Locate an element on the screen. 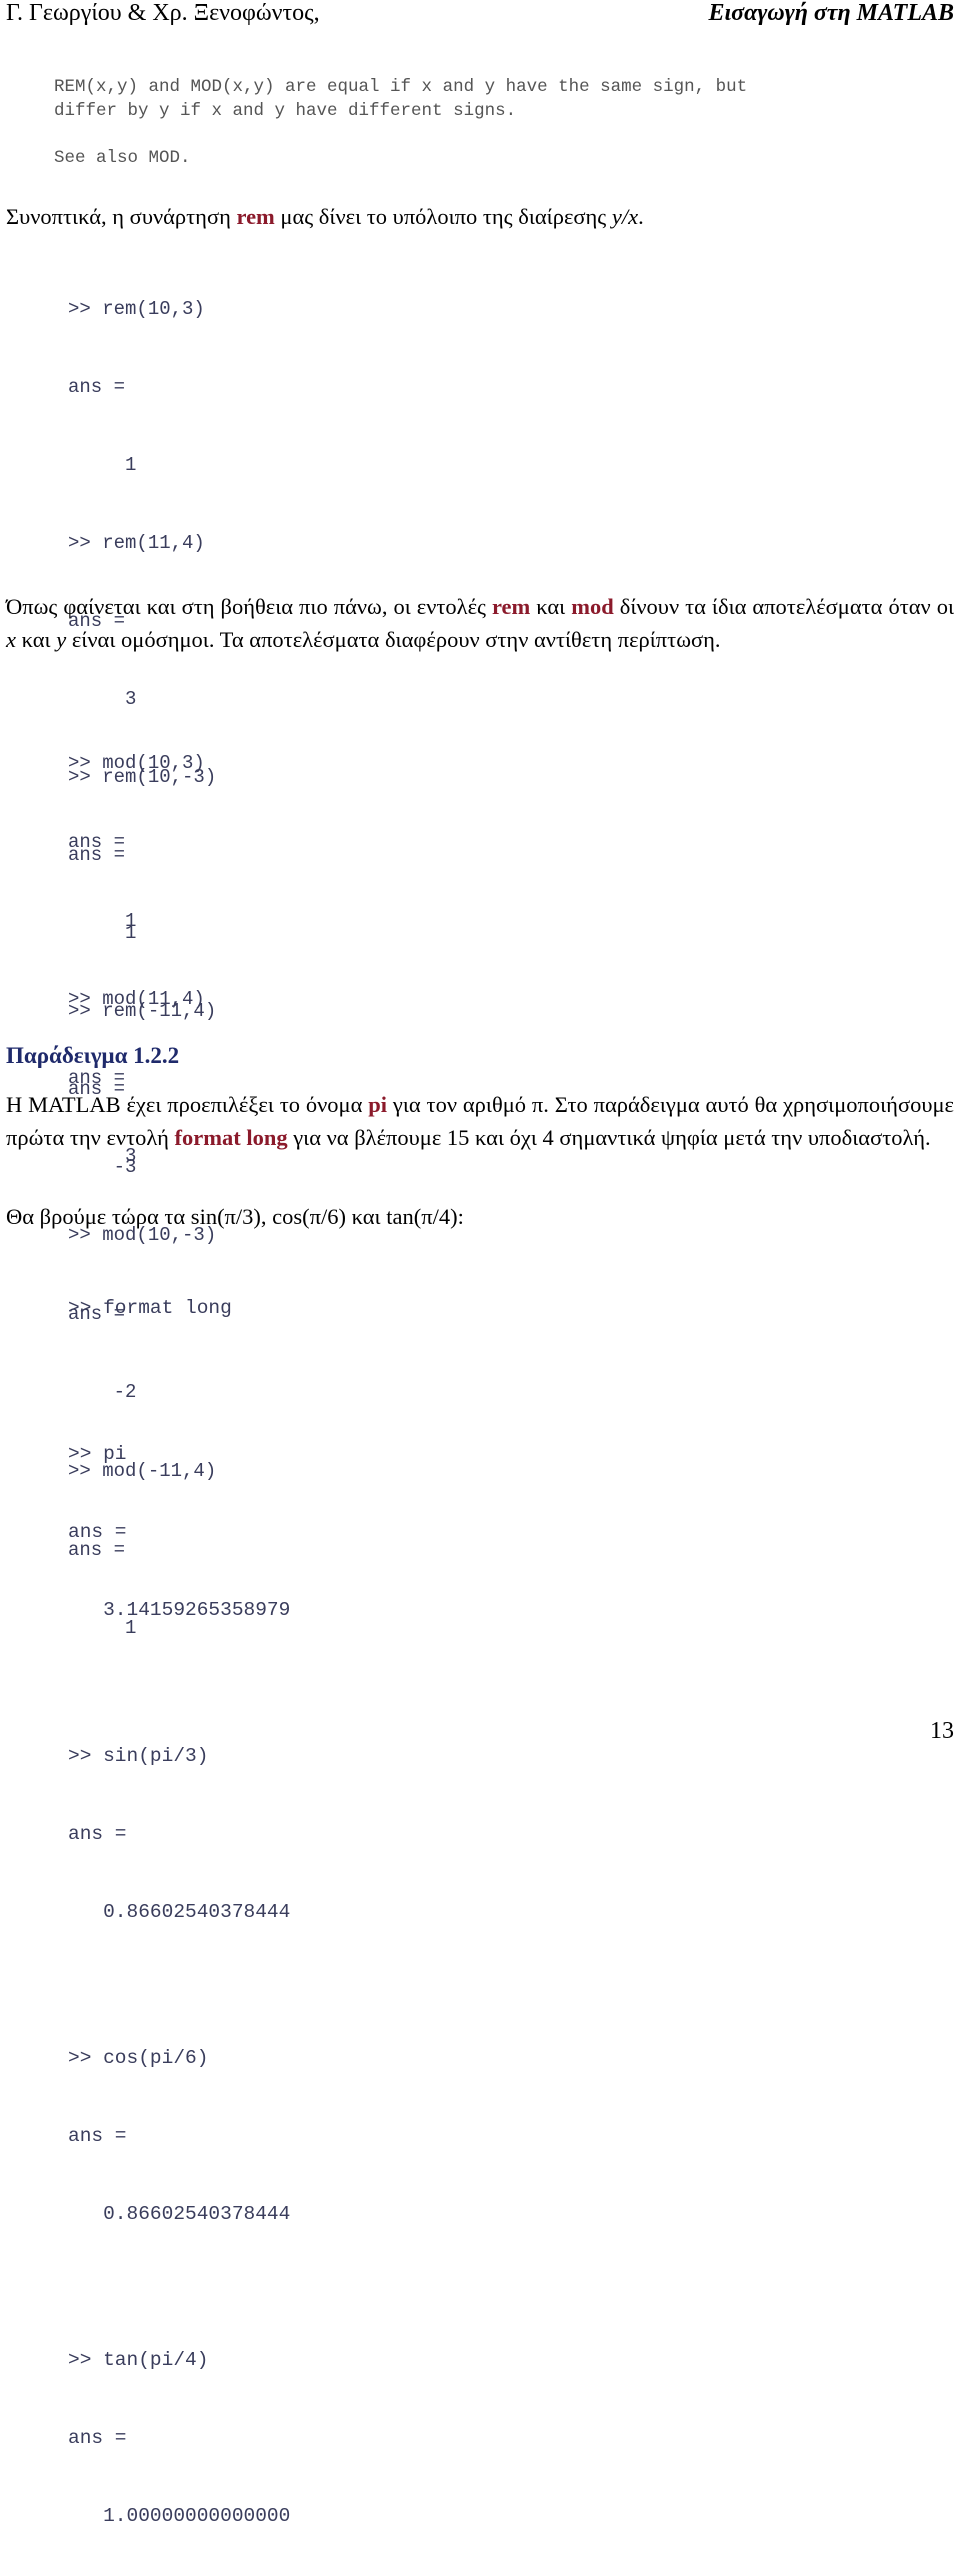  code-line: >> mod(11,4) is located at coordinates (136, 999).